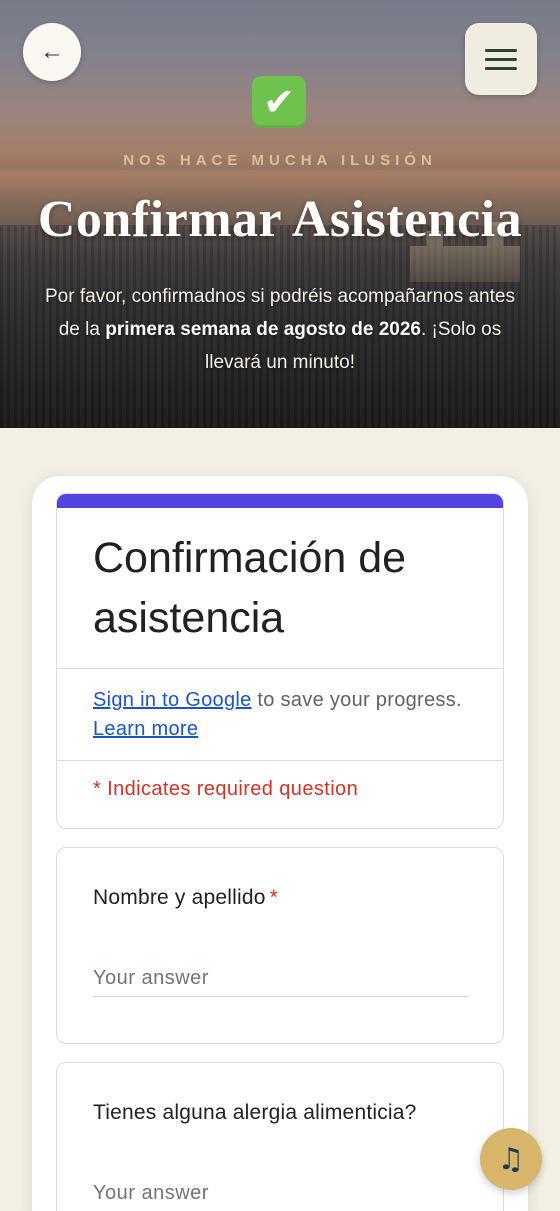 This screenshot has height=1211, width=560. I want to click on hero-eyebrow: NOS HACE MUCHA ILUSIÓN, so click(280, 160).